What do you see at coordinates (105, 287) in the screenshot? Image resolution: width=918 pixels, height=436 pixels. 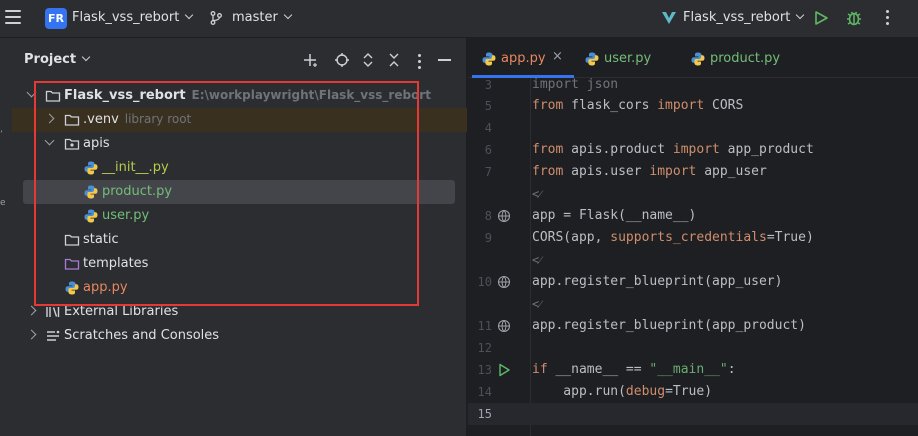 I see `tree-item-label: app.py` at bounding box center [105, 287].